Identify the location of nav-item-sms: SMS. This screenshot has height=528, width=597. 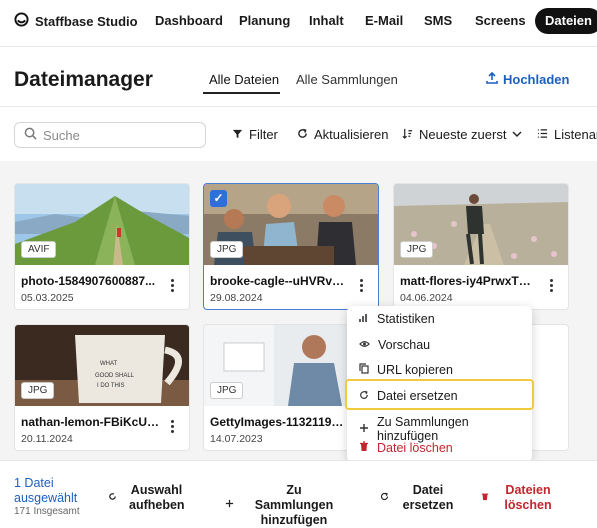
(438, 21).